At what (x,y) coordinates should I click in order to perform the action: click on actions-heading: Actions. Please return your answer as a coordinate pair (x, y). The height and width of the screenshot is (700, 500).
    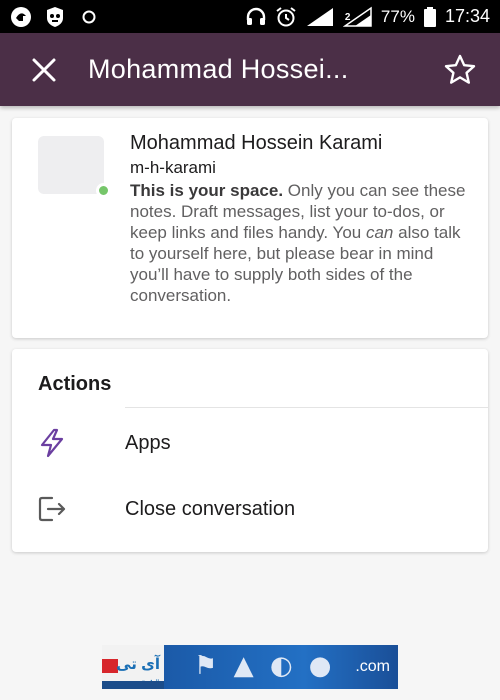
    Looking at the image, I should click on (75, 384).